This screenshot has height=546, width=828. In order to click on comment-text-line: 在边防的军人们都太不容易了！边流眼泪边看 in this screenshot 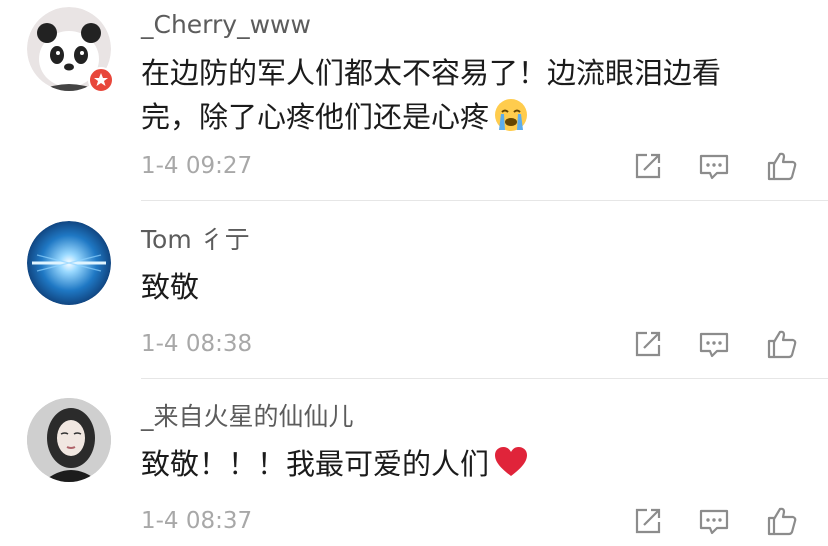, I will do `click(431, 73)`.